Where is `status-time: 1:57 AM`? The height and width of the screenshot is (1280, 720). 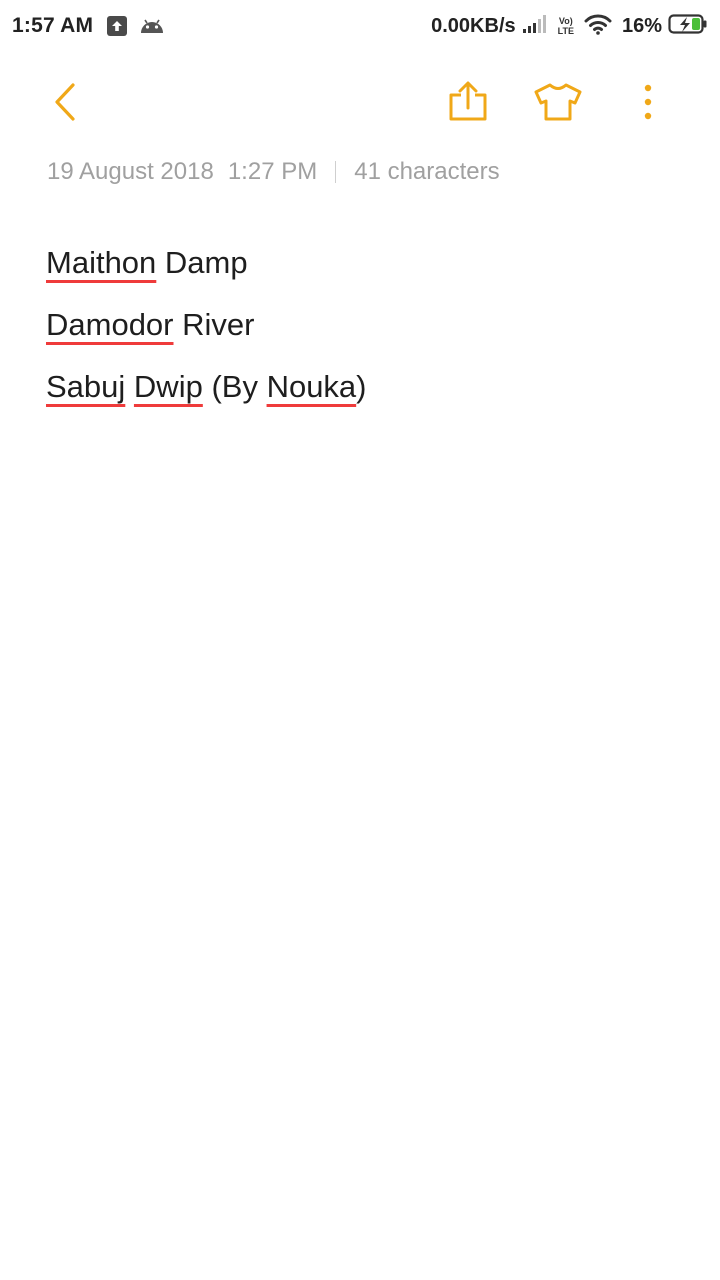
status-time: 1:57 AM is located at coordinates (53, 25).